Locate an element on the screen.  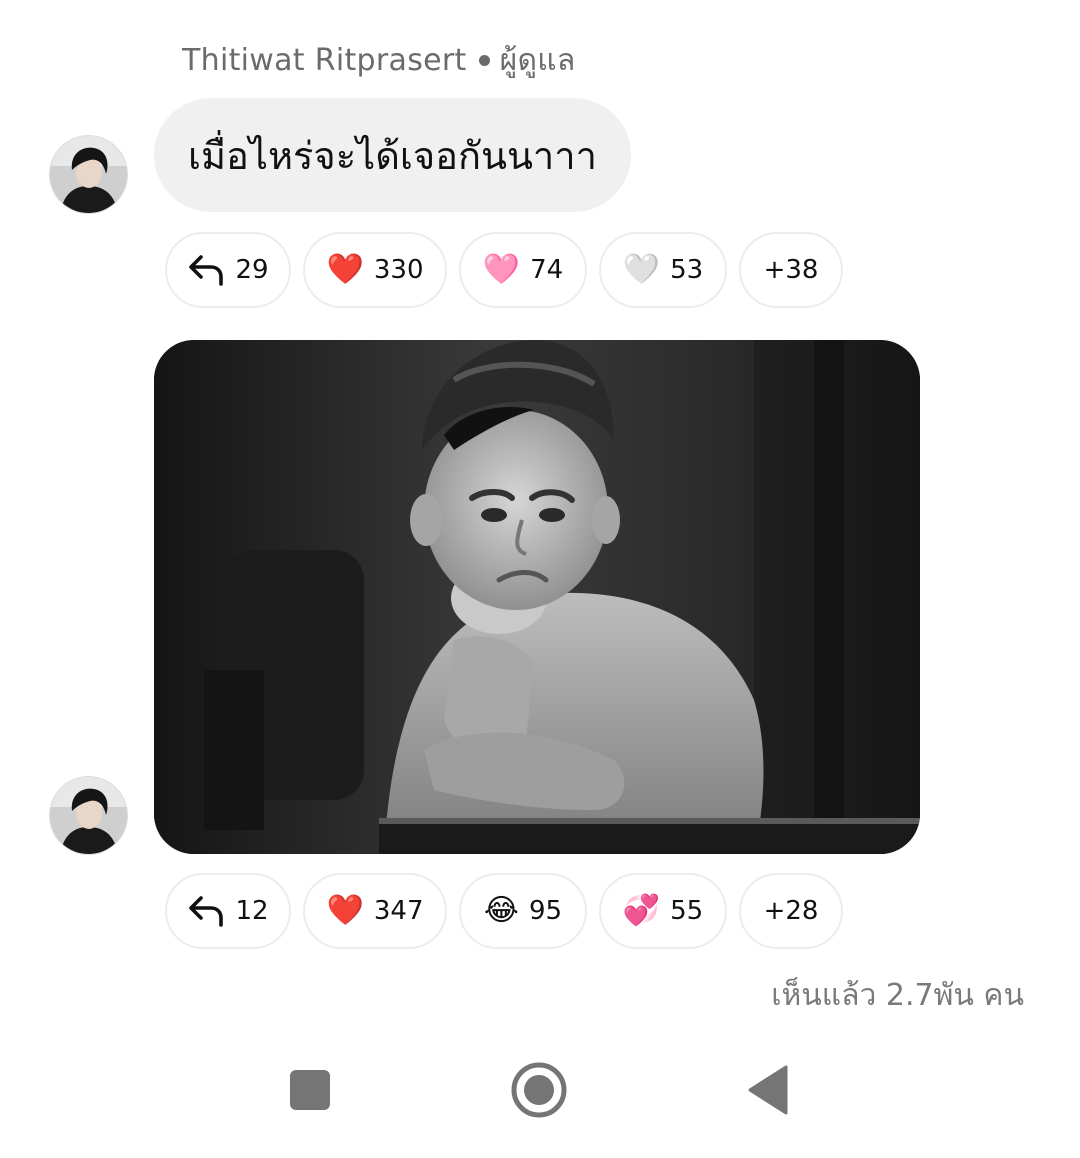
revolving-hearts-icon: 💞 is located at coordinates (641, 910).